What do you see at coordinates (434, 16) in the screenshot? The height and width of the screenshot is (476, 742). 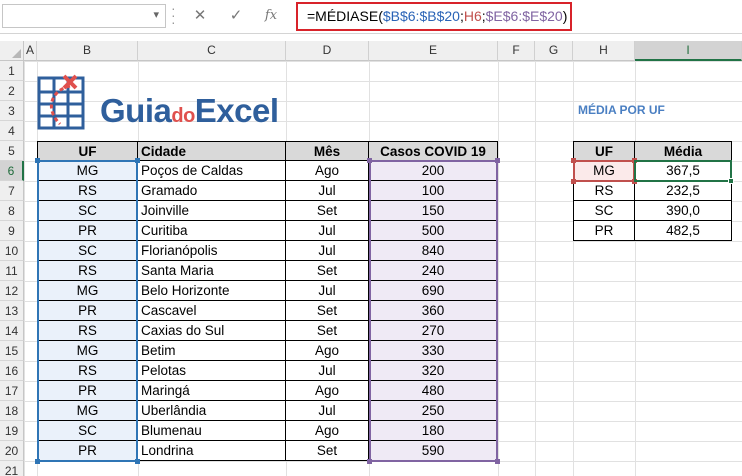 I see `formula-input: =MÉDIASE($B$6:$B$20;H6;$E$6:$E$20)` at bounding box center [434, 16].